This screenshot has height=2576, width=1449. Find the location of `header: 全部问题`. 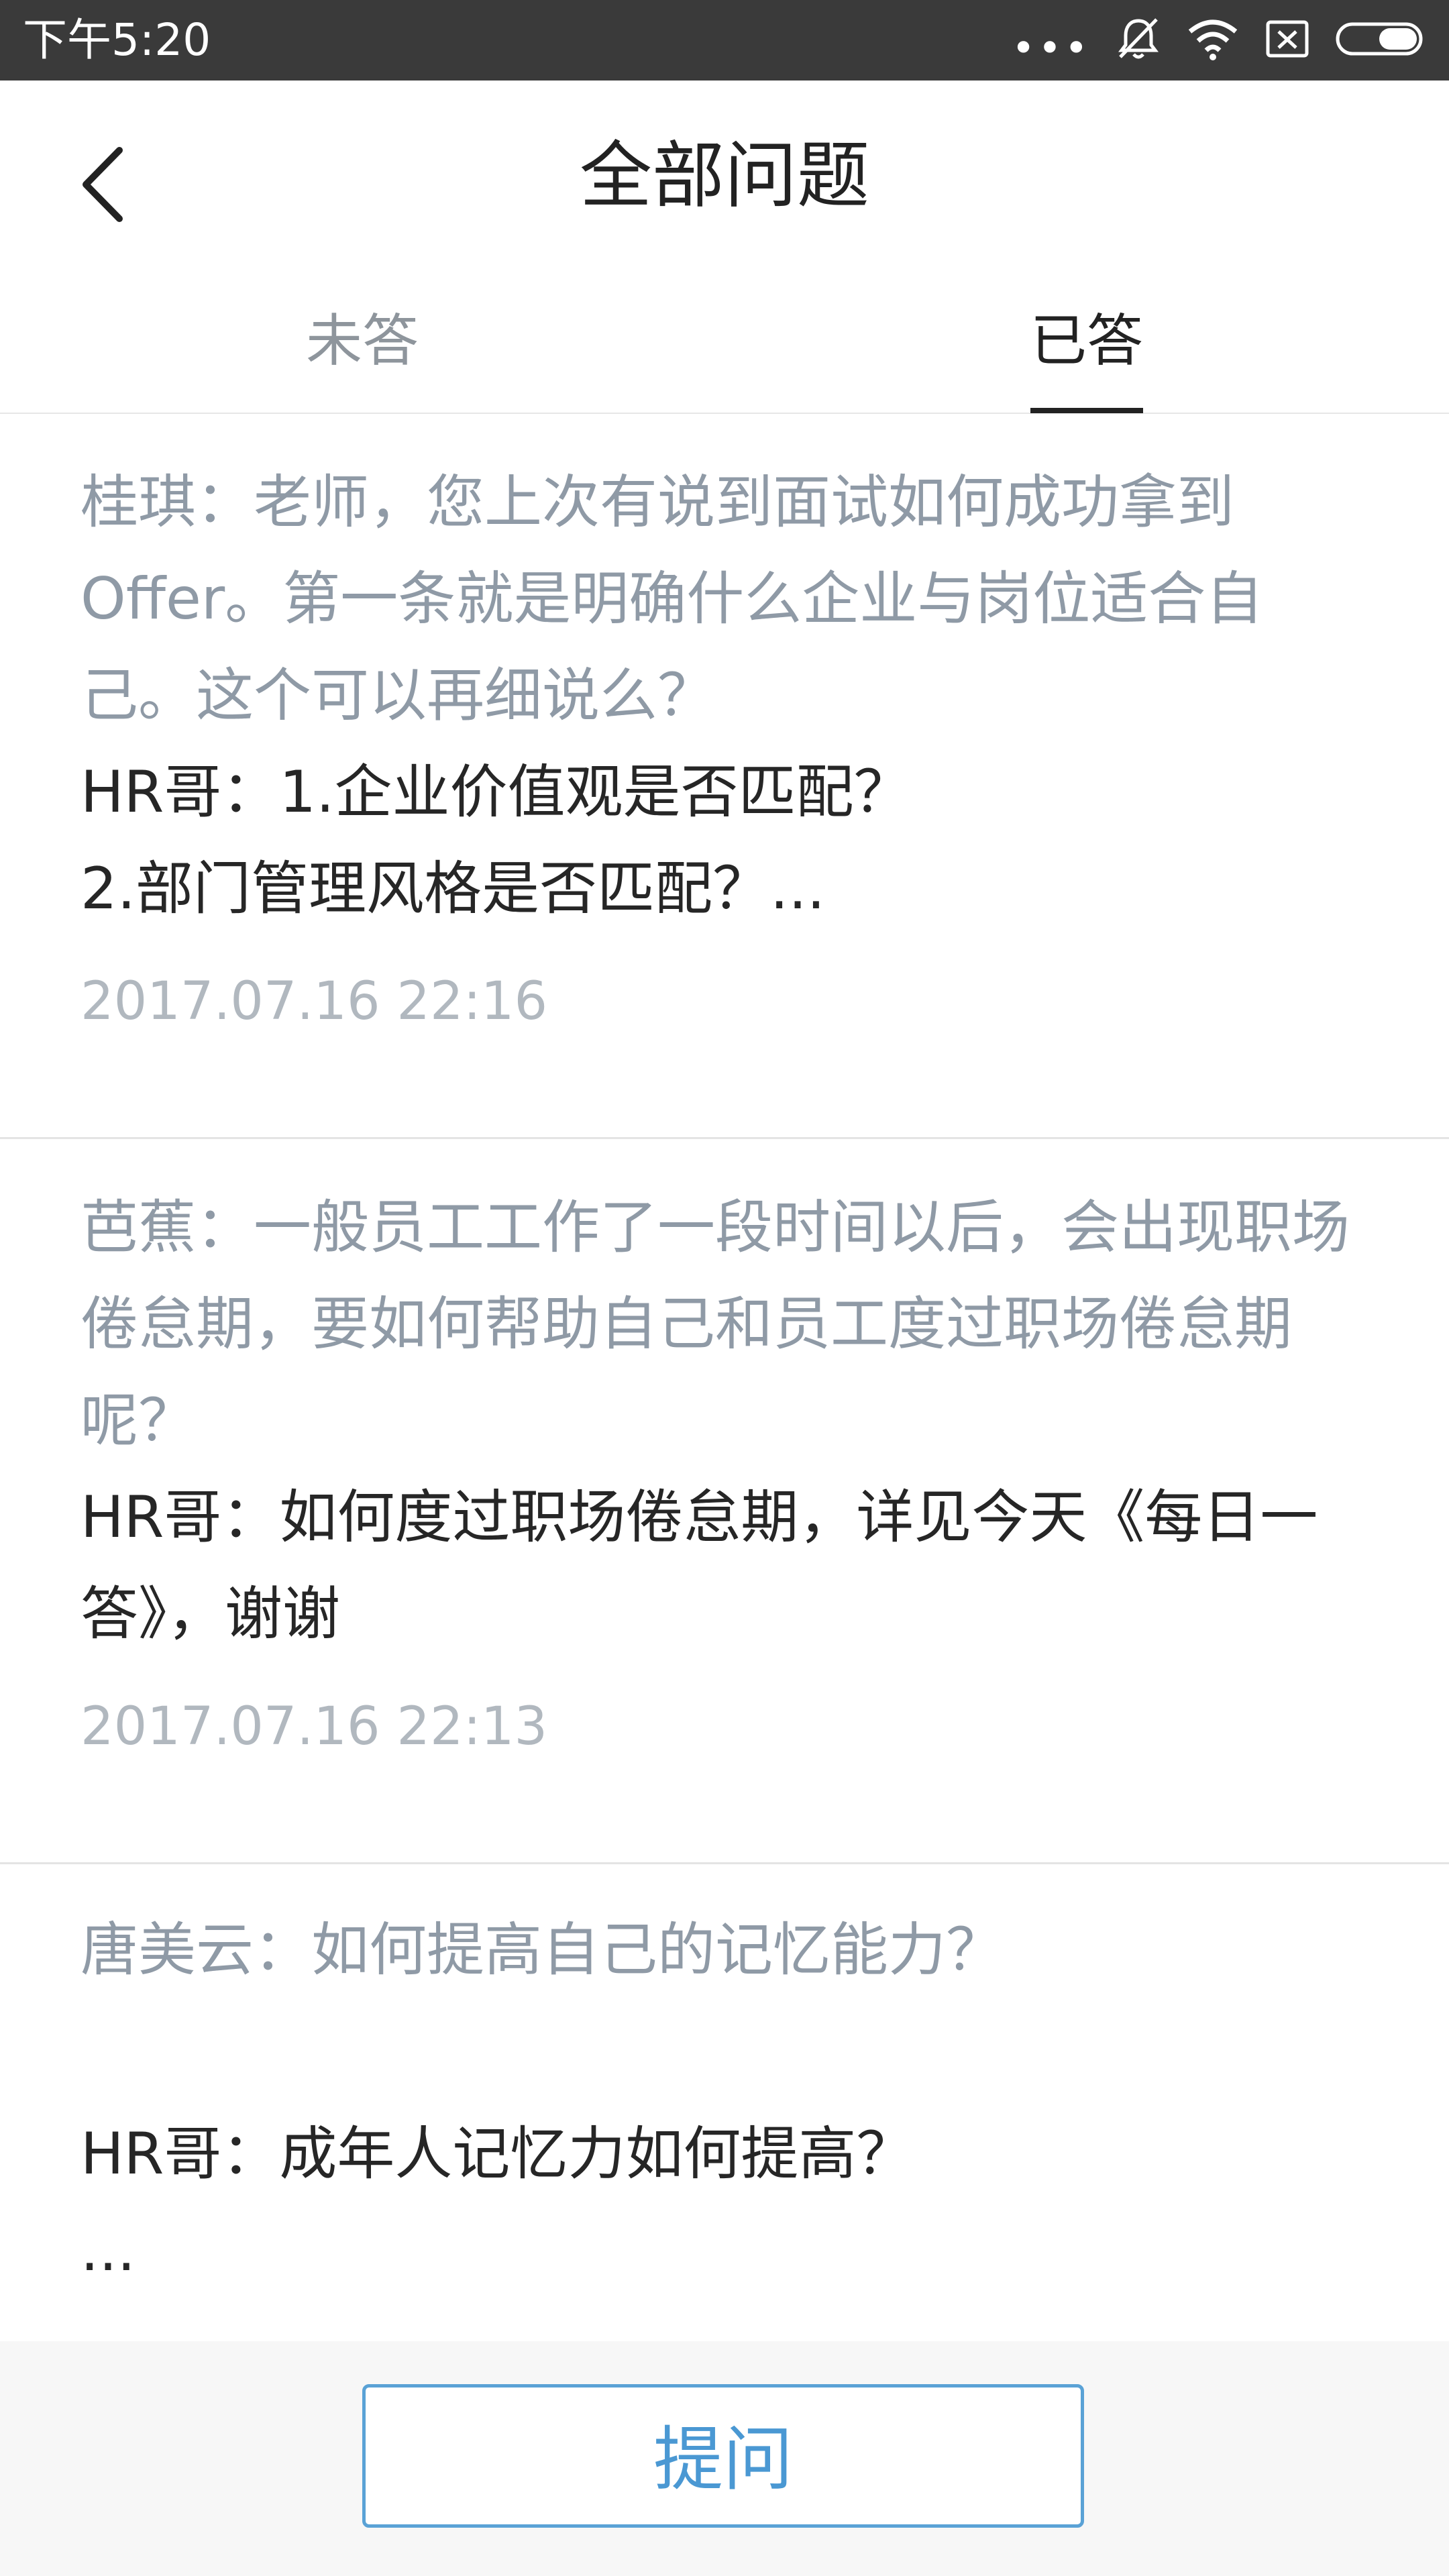

header: 全部问题 is located at coordinates (724, 174).